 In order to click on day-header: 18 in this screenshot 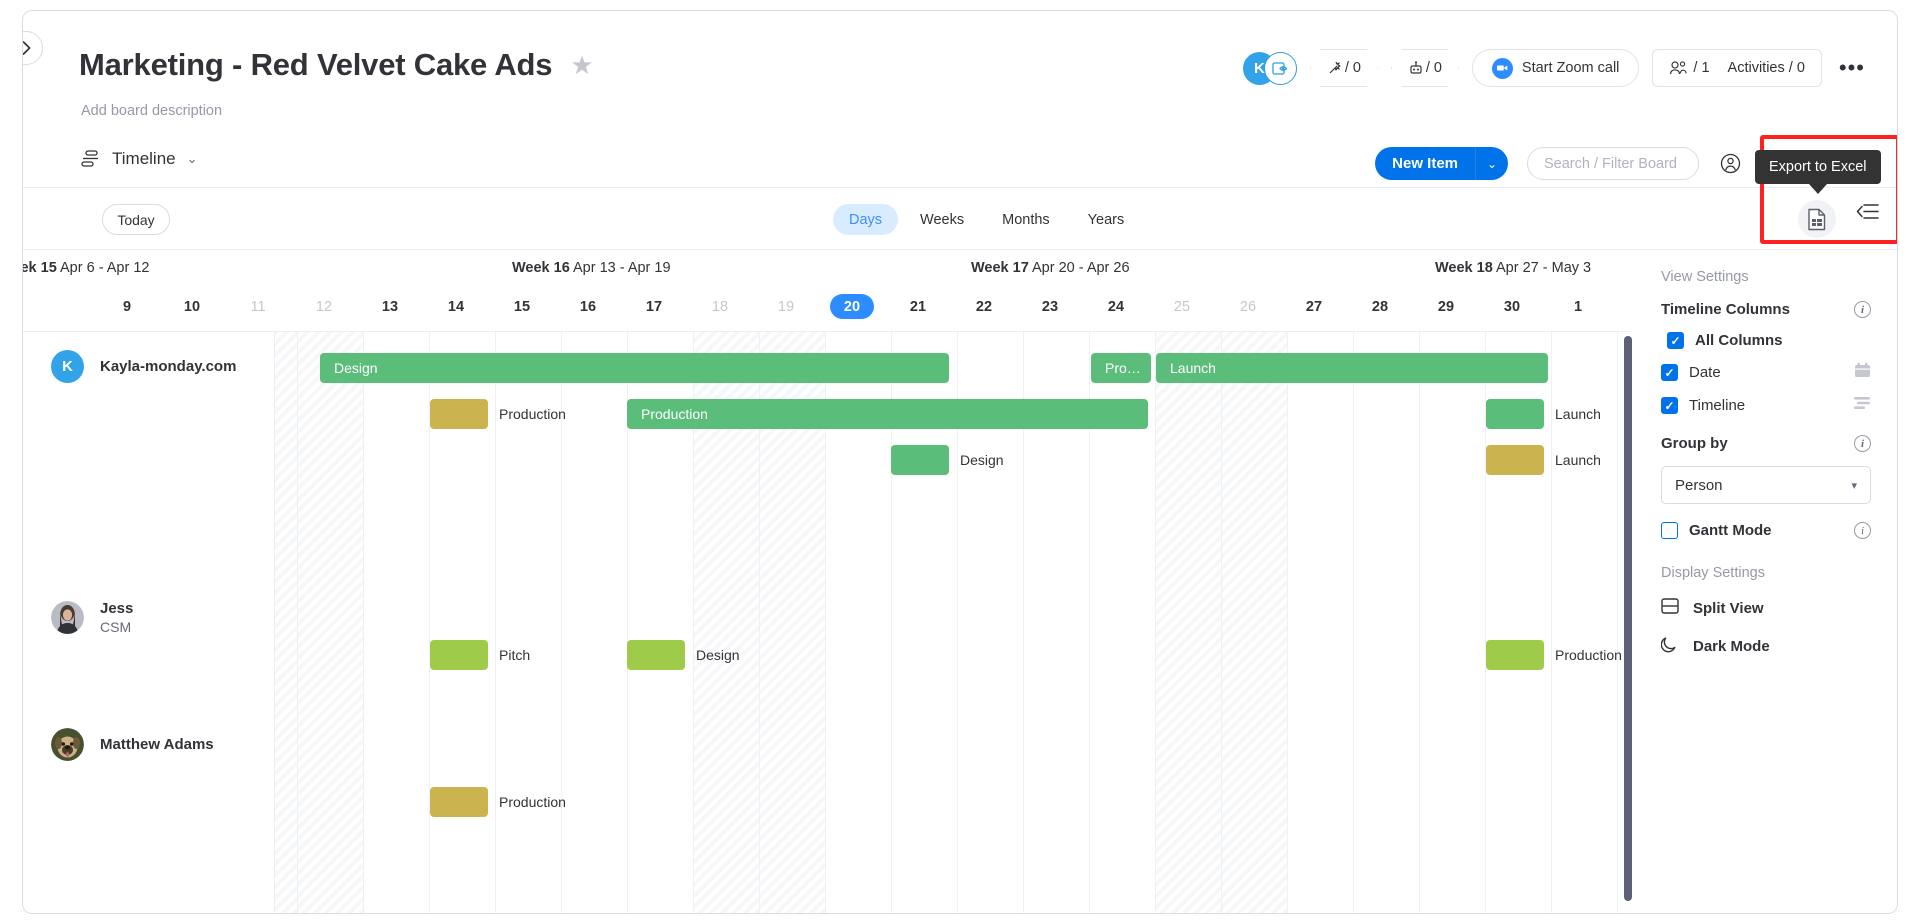, I will do `click(720, 306)`.